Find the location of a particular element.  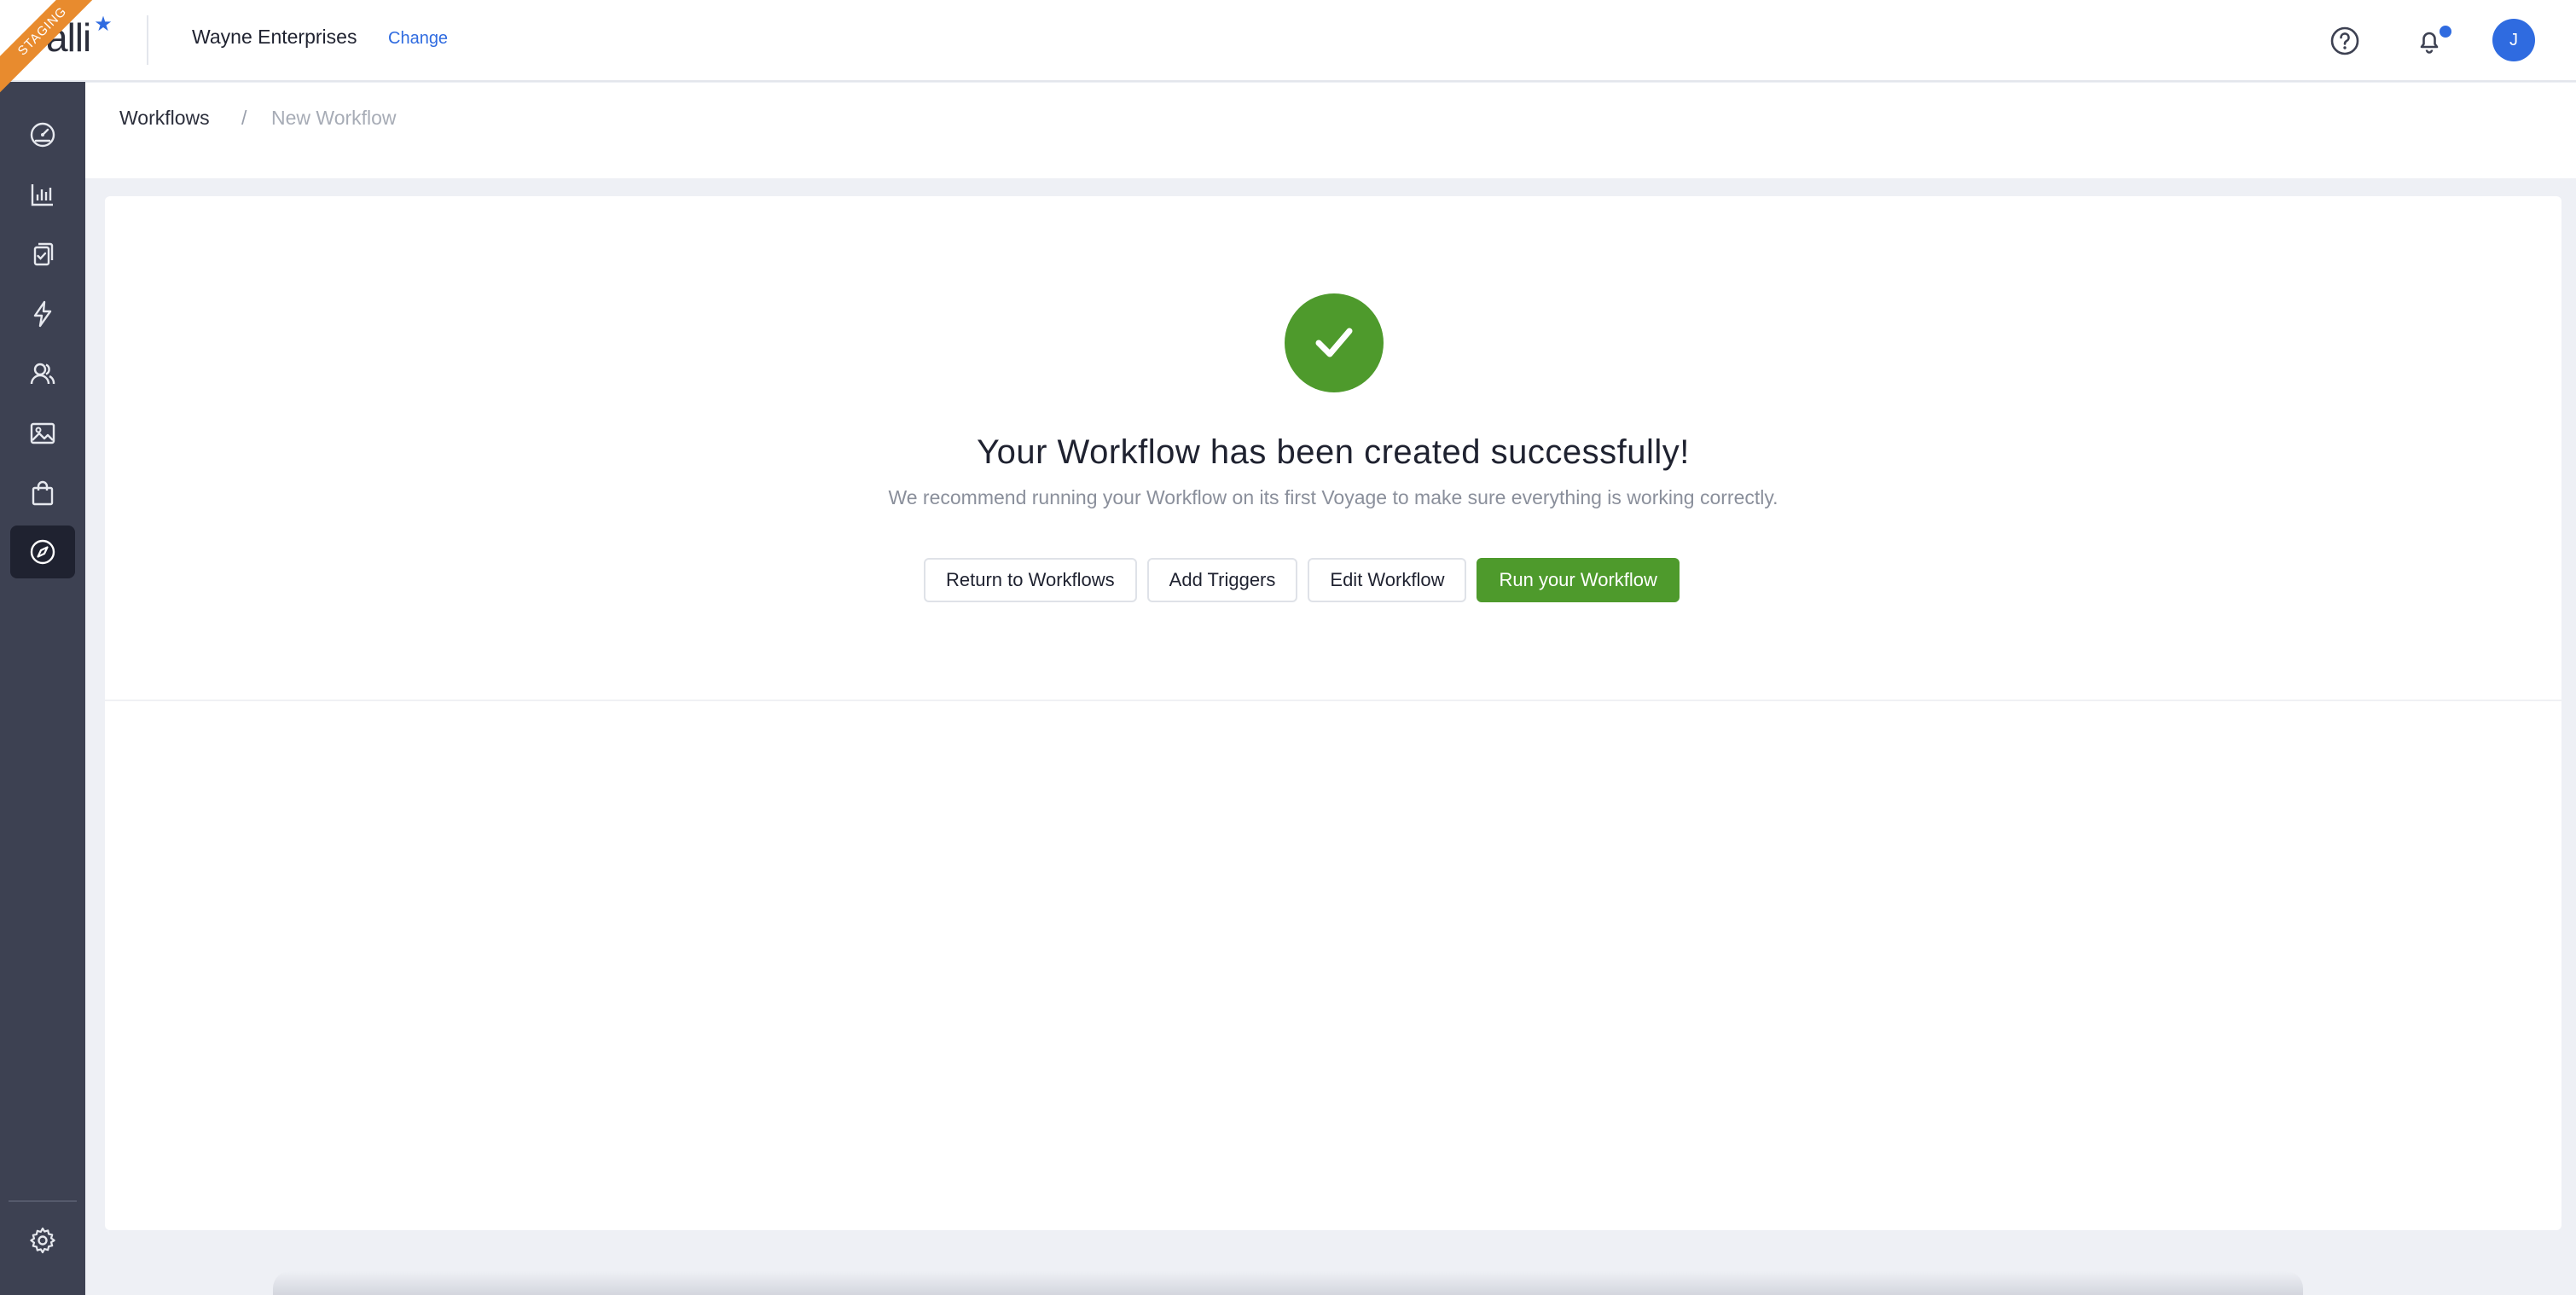

dashboard-gauge-icon is located at coordinates (42, 135).